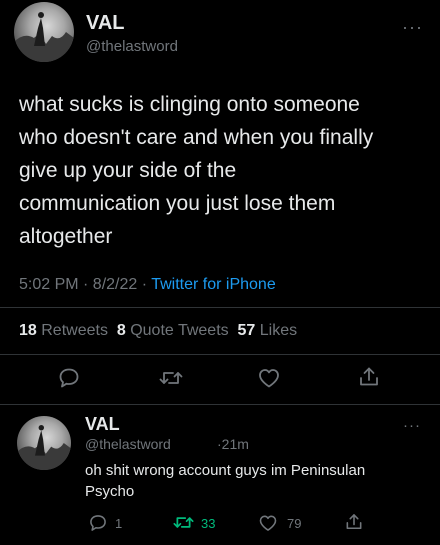  I want to click on author-name: VAL, so click(105, 23).